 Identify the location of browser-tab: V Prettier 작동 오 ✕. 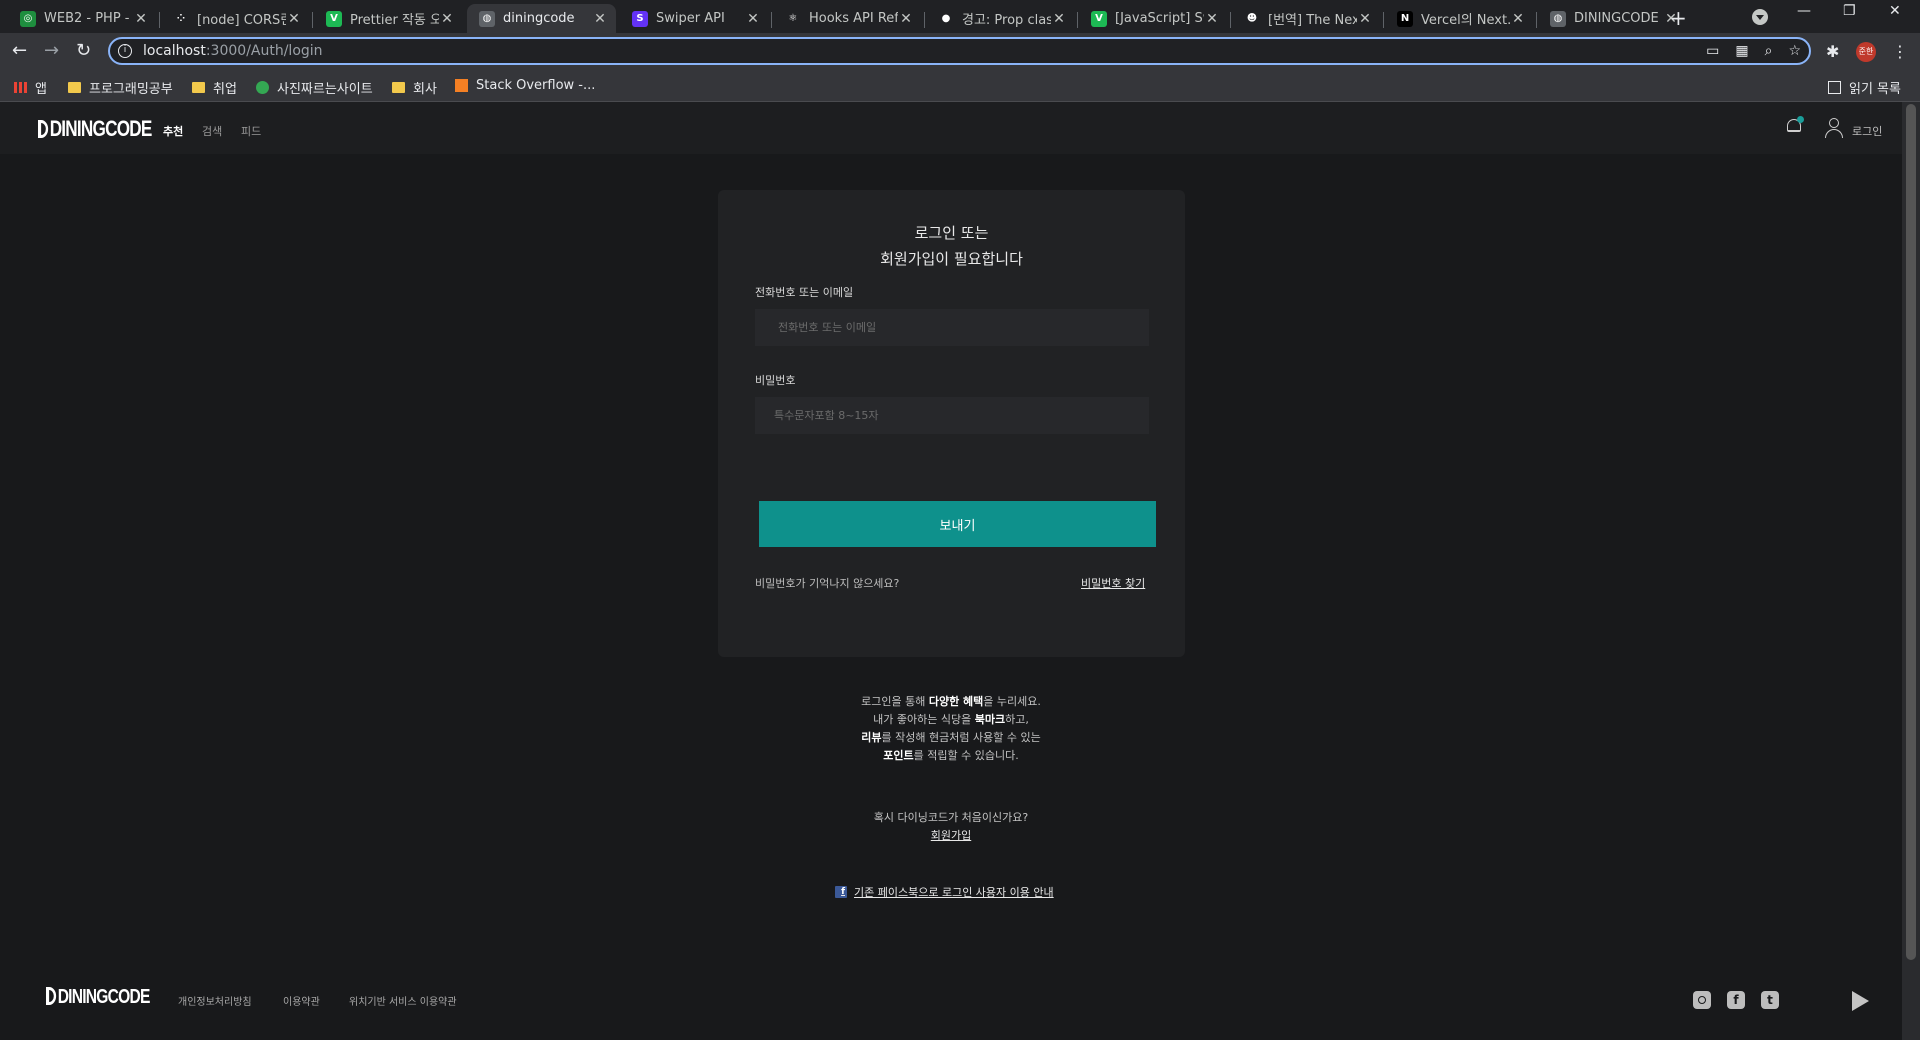
(388, 18).